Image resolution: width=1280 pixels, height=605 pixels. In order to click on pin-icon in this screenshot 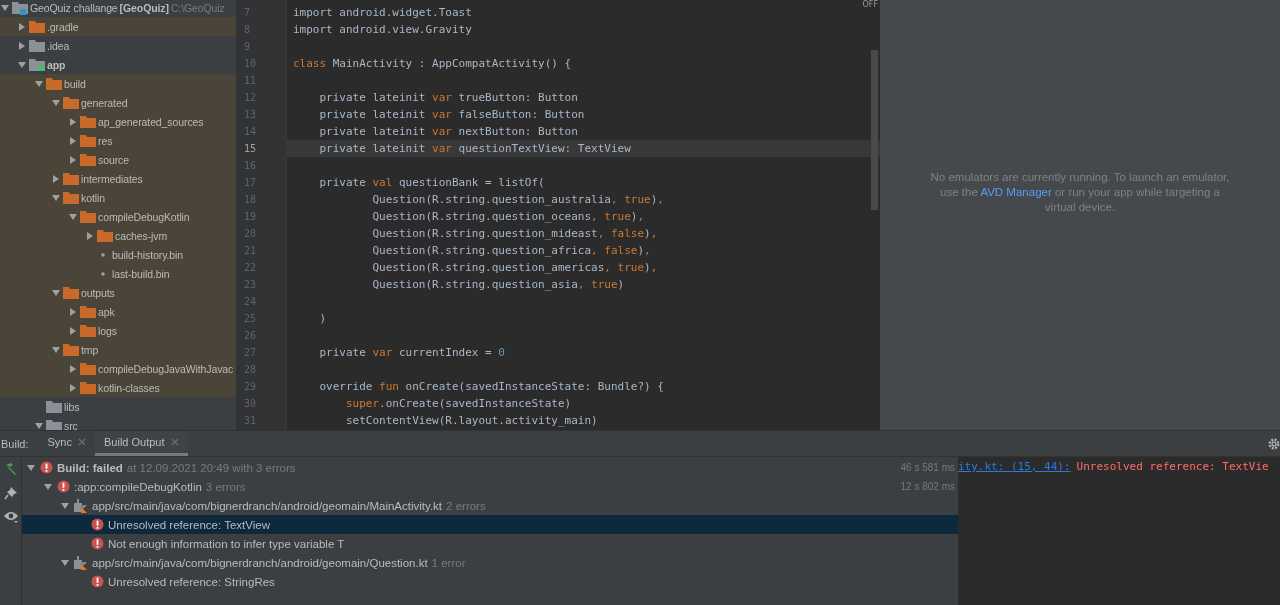, I will do `click(10, 493)`.